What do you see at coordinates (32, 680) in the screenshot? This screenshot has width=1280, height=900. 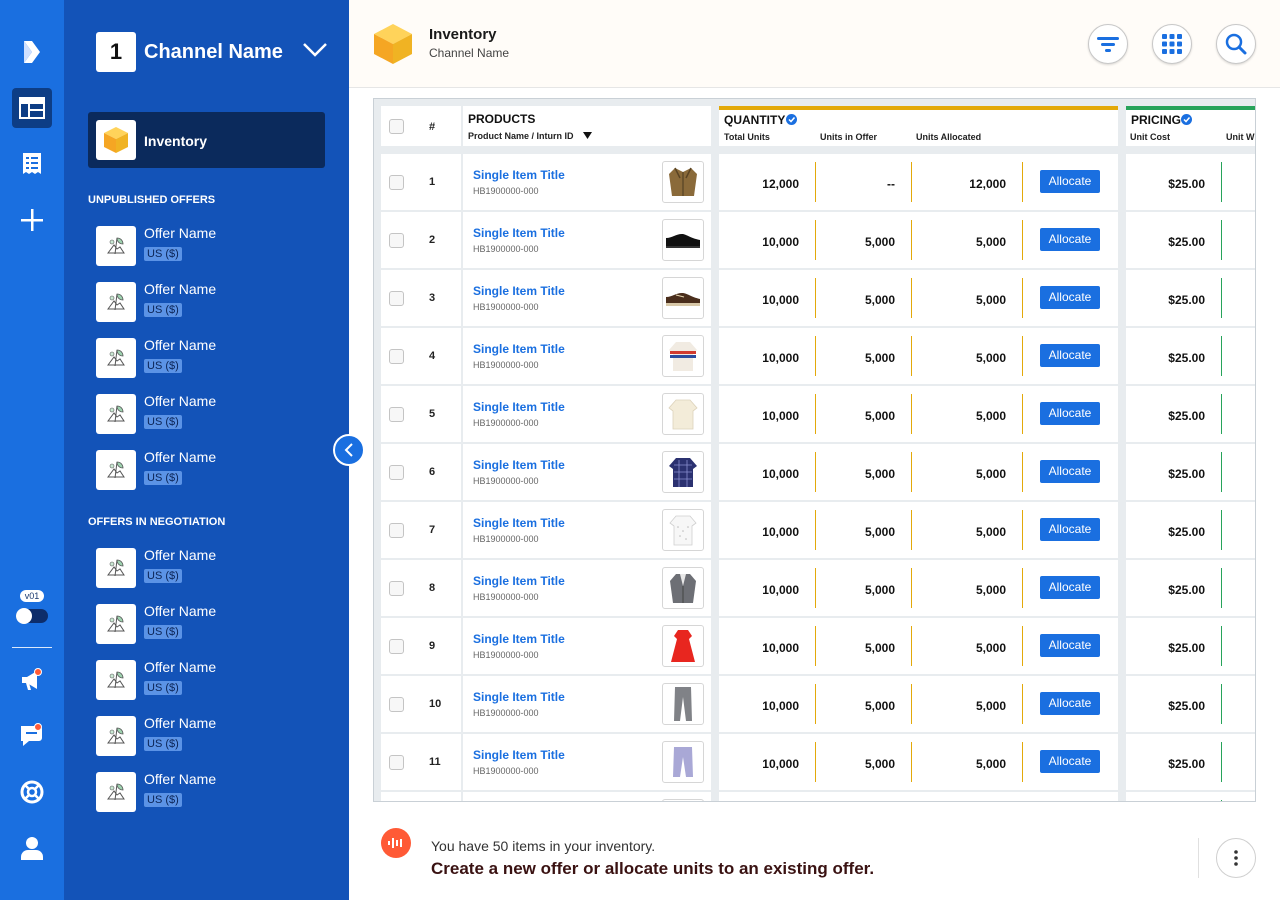 I see `announcements-icon` at bounding box center [32, 680].